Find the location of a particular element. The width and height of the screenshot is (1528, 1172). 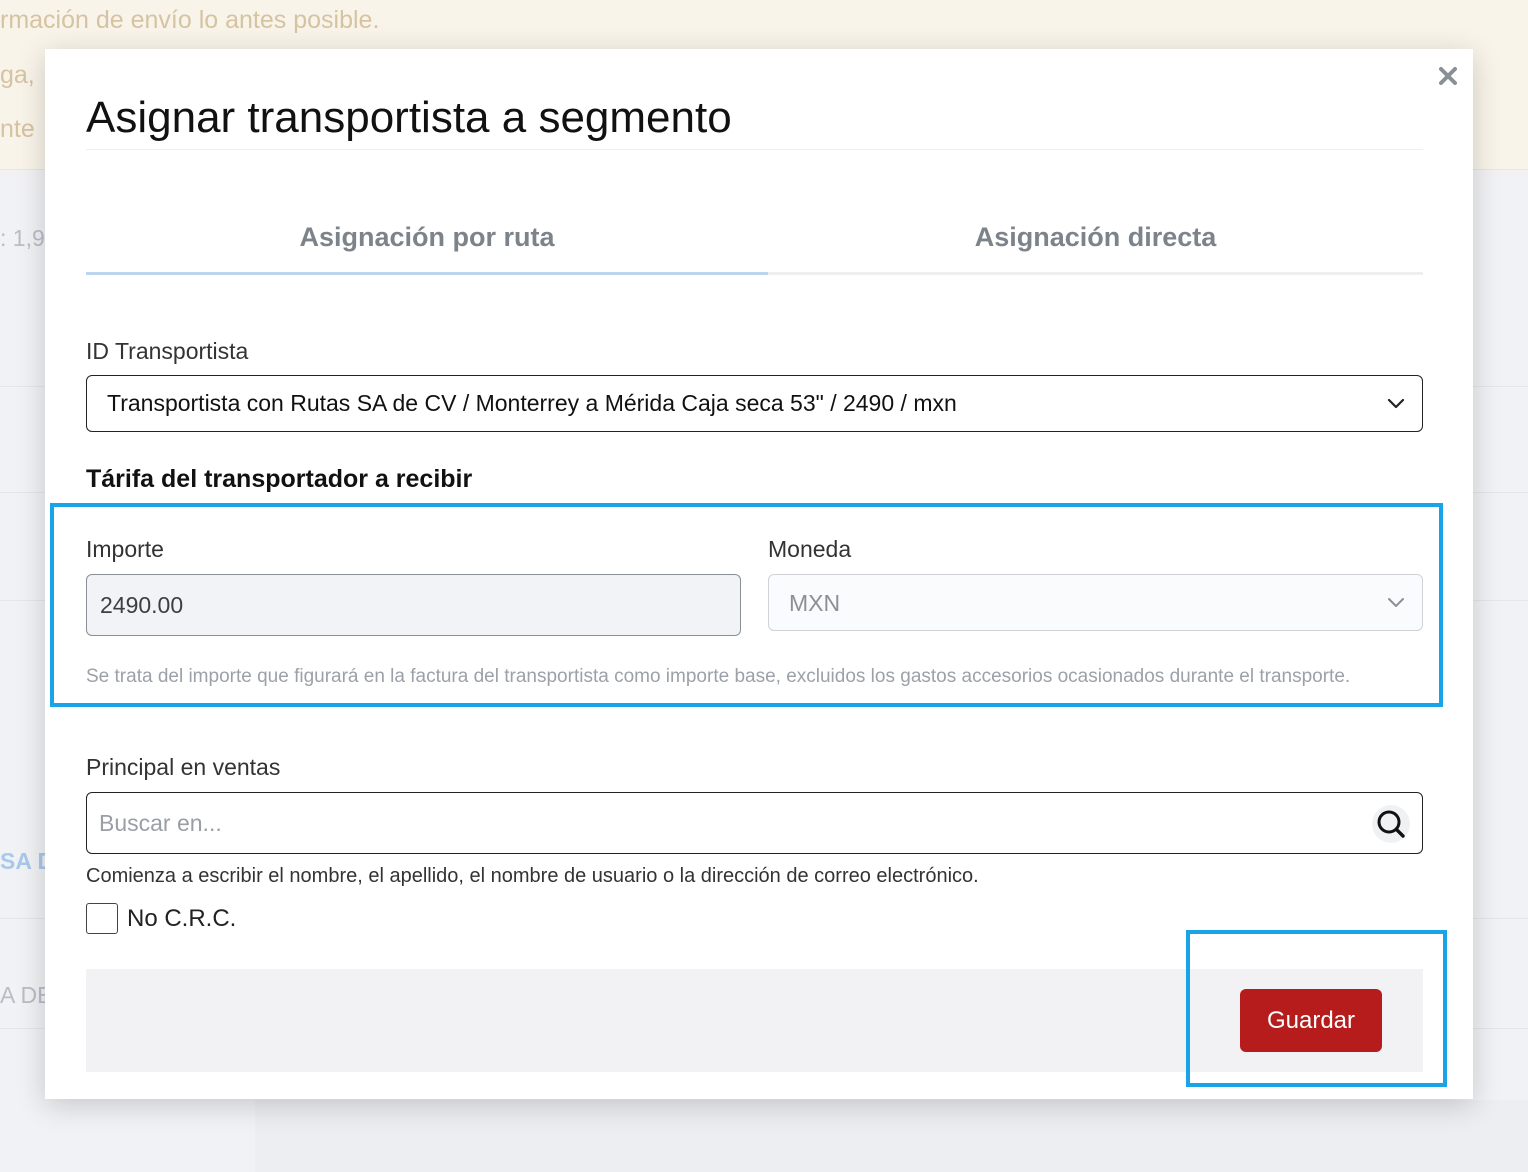

close-icon is located at coordinates (1448, 76).